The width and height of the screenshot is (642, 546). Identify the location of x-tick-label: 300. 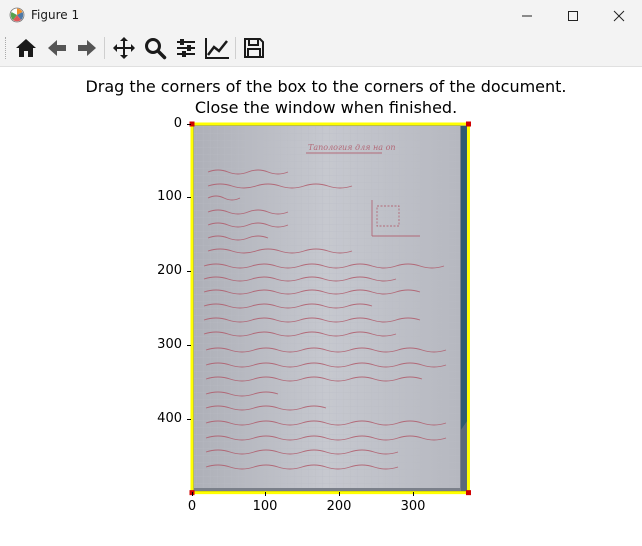
(413, 506).